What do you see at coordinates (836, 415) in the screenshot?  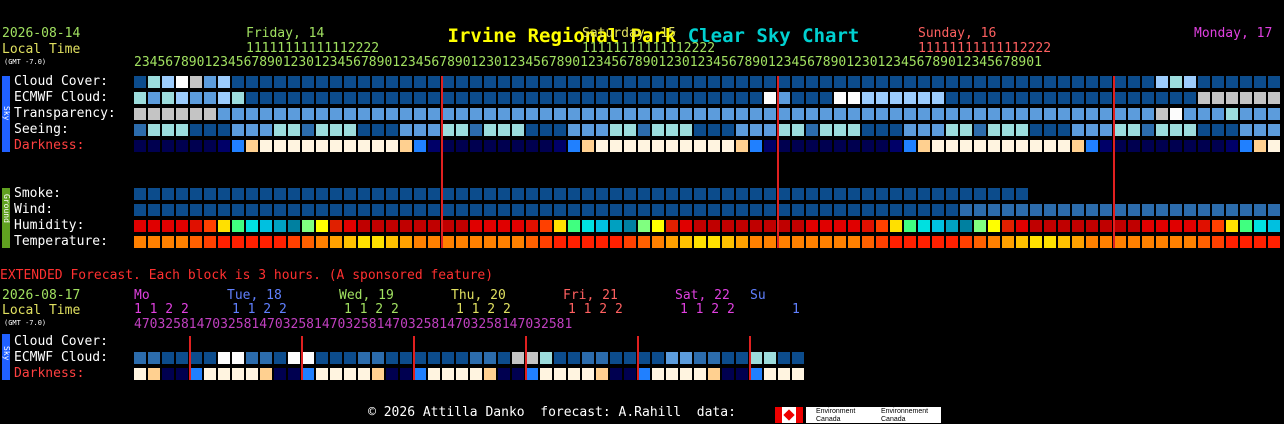 I see `agency-name-en: Environment Canada` at bounding box center [836, 415].